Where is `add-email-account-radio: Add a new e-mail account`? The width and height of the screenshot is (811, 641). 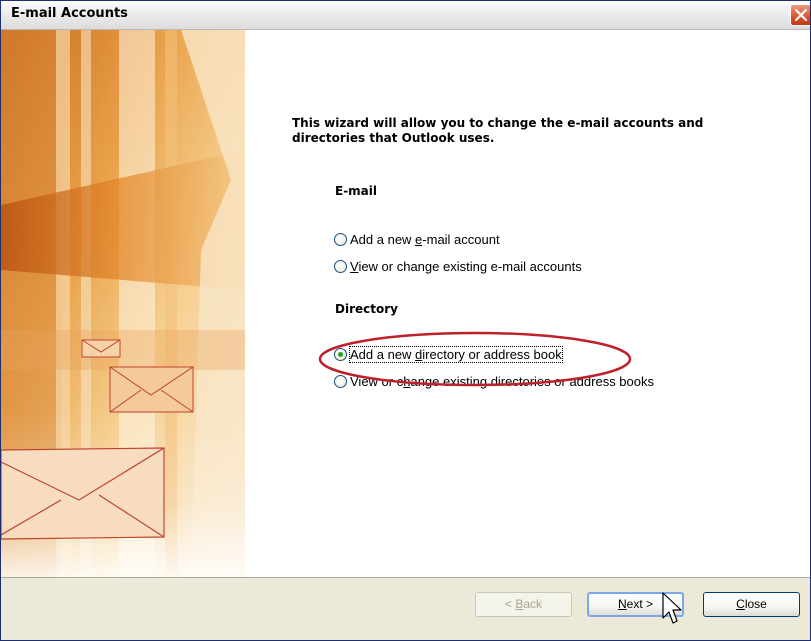
add-email-account-radio: Add a new e-mail account is located at coordinates (417, 240).